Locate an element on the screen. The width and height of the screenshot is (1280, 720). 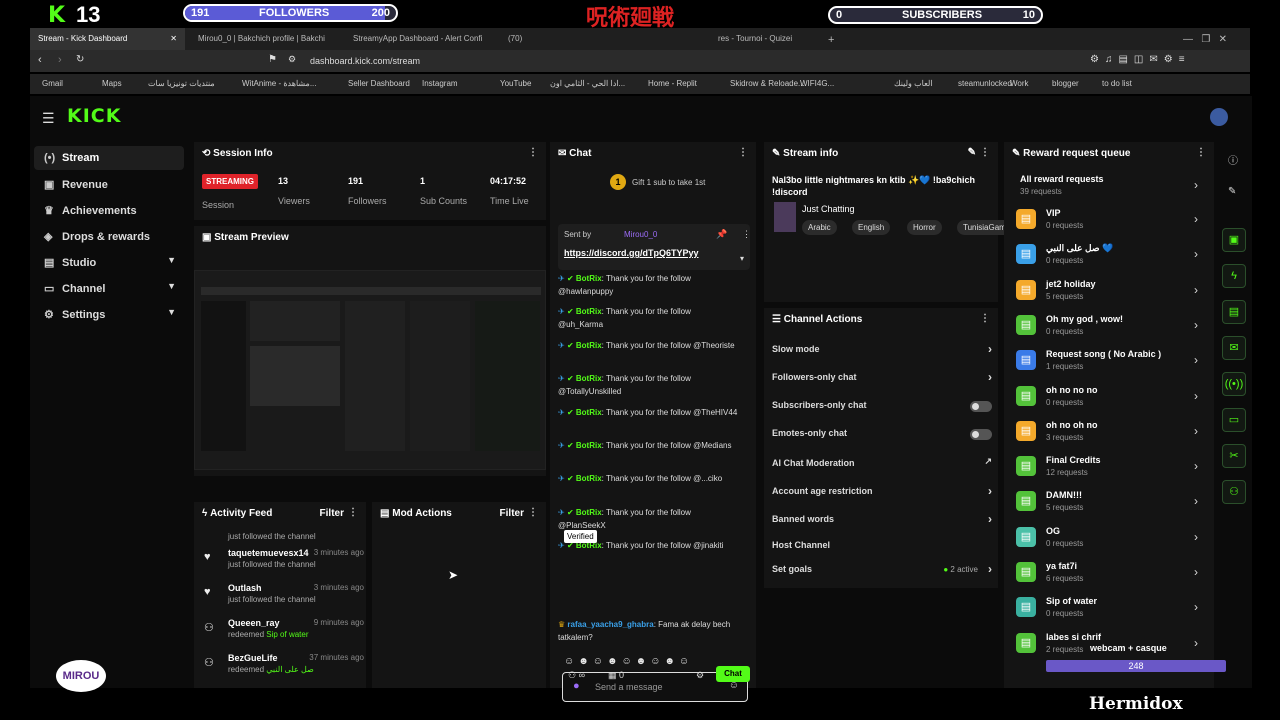
rail-broadcast-icon: ((•)) is located at coordinates (1234, 384).